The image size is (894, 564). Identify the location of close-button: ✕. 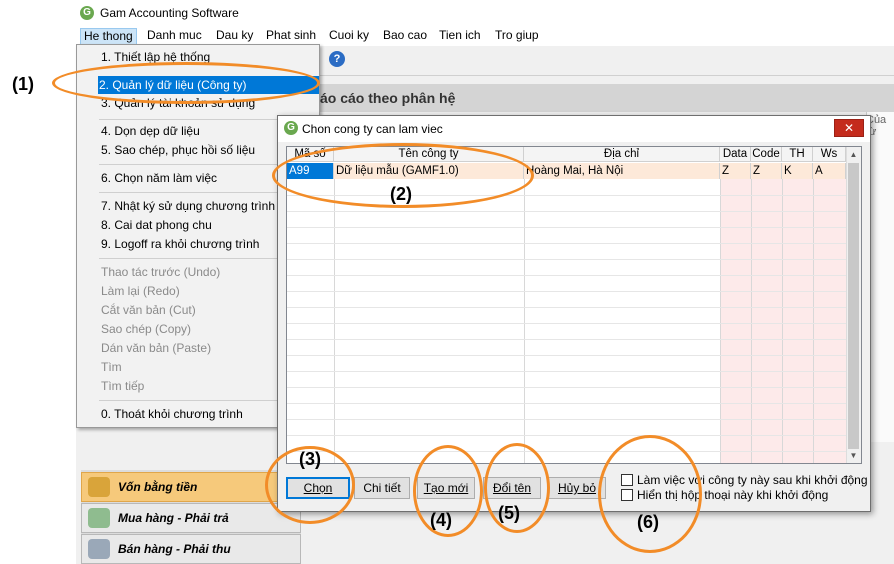
(849, 128).